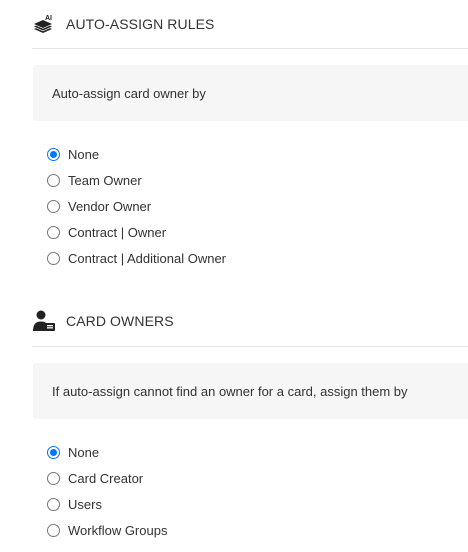  I want to click on radio-option-team-owner: Team Owner, so click(136, 180).